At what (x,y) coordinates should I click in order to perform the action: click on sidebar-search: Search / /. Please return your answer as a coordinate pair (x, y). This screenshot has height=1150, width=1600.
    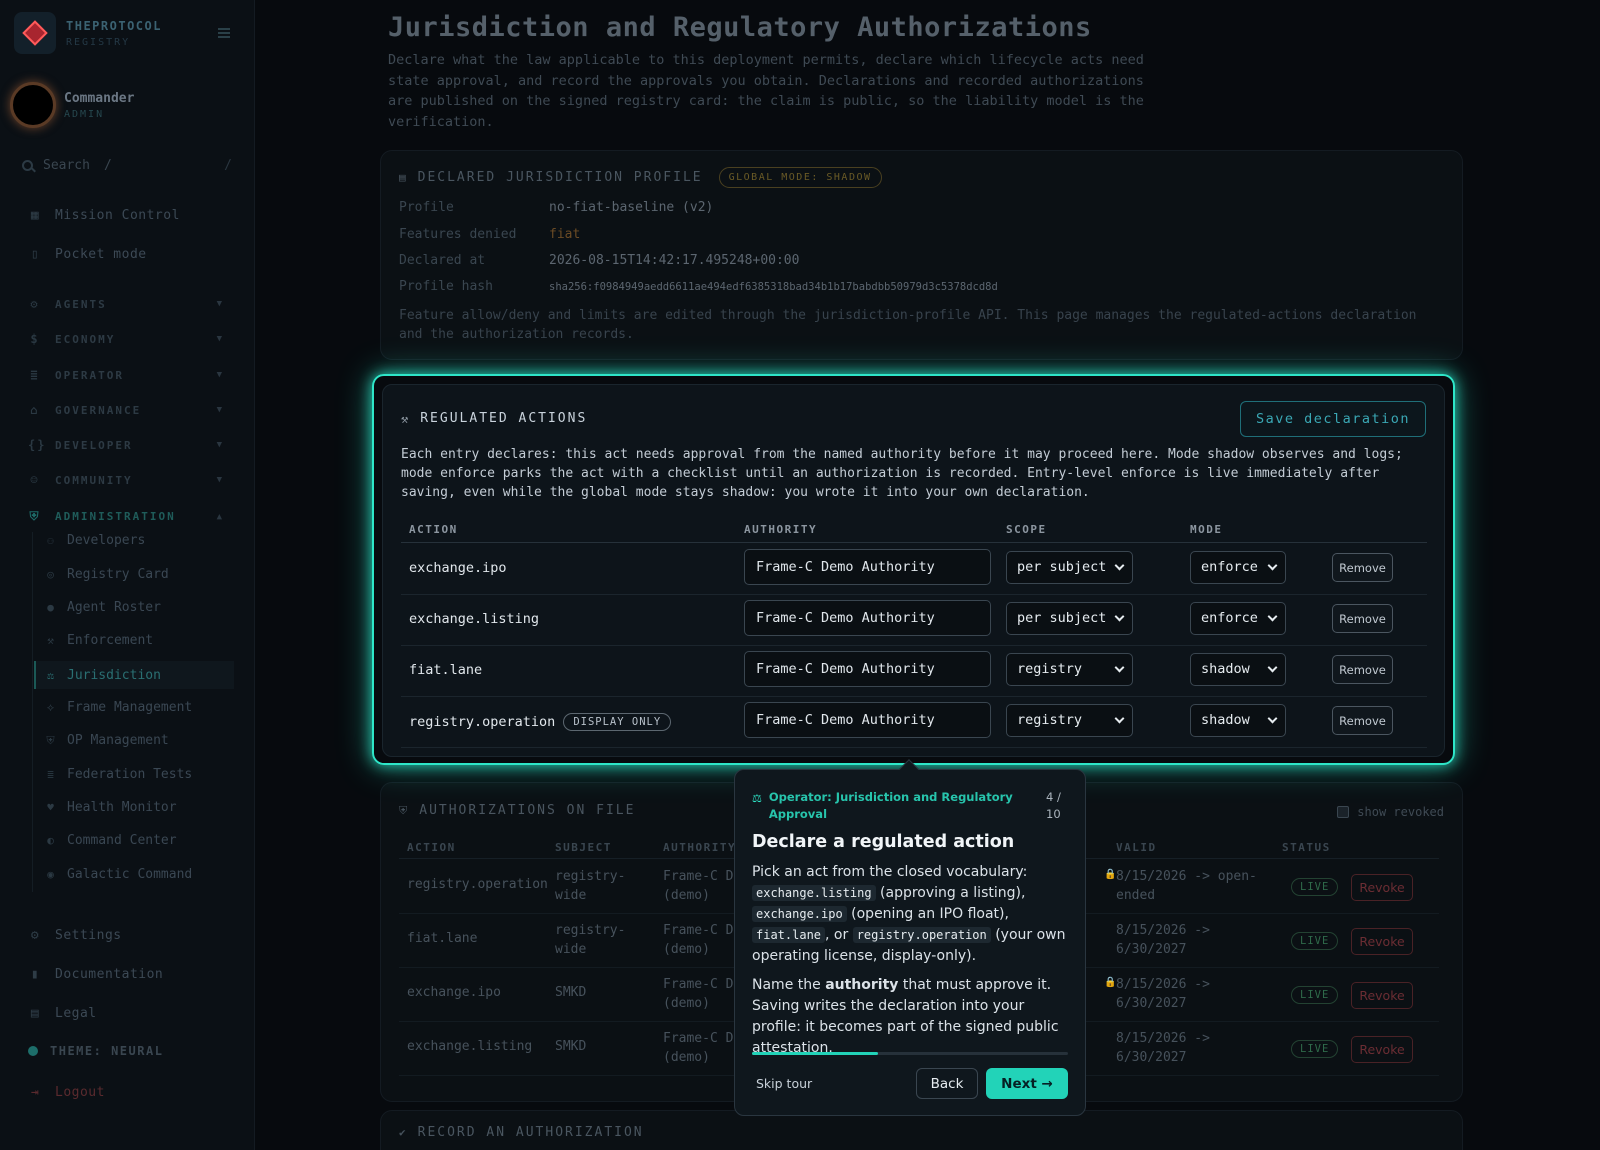
    Looking at the image, I should click on (127, 165).